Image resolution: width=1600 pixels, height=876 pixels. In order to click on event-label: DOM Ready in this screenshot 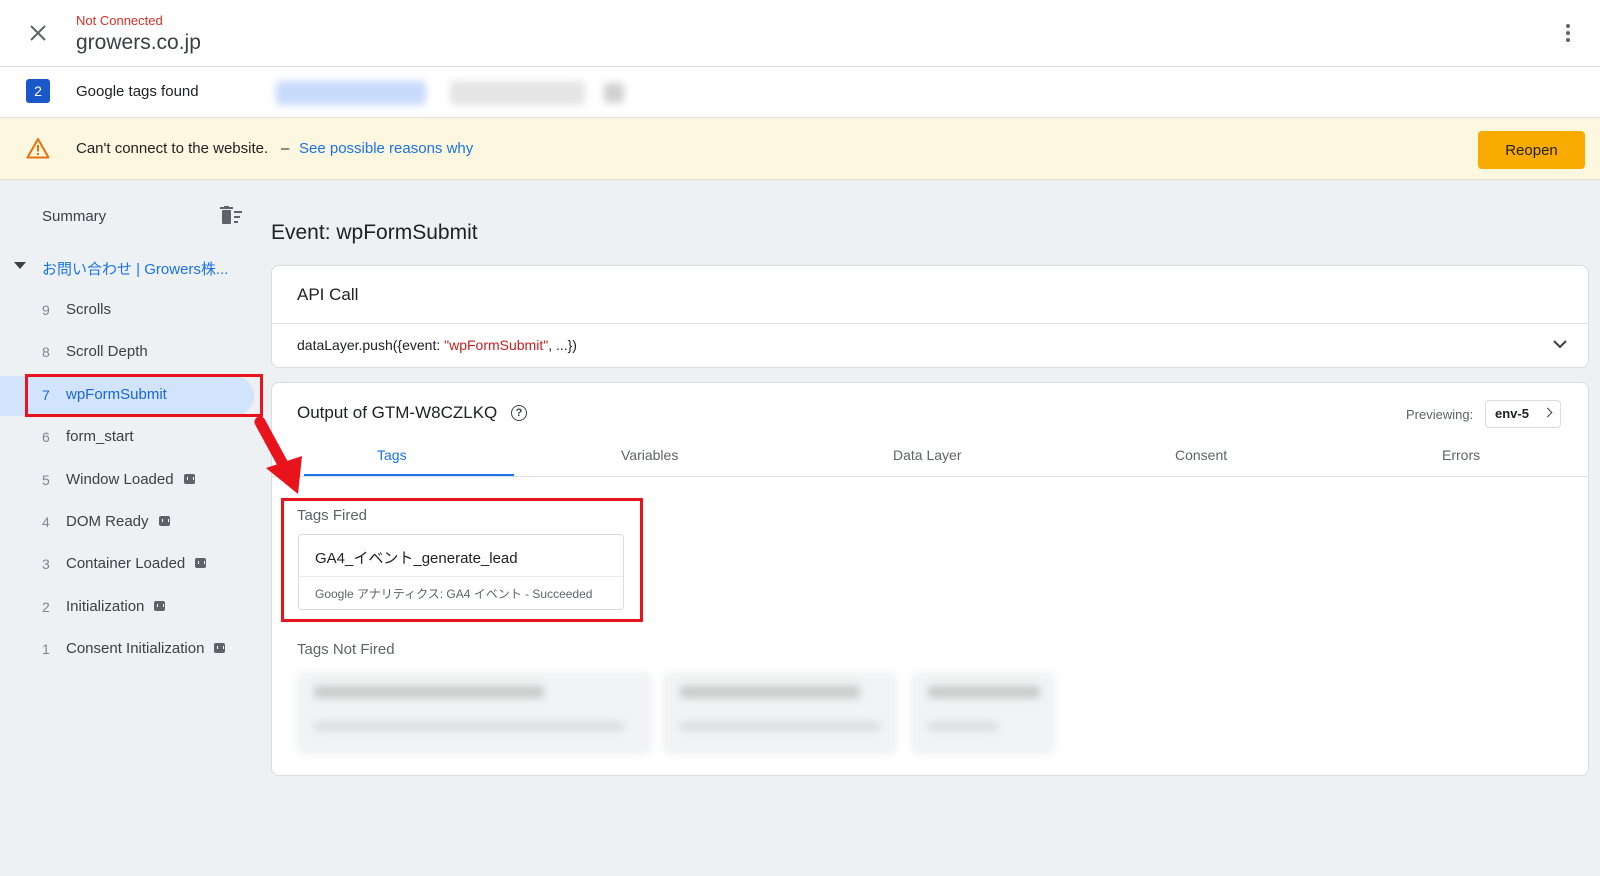, I will do `click(118, 521)`.